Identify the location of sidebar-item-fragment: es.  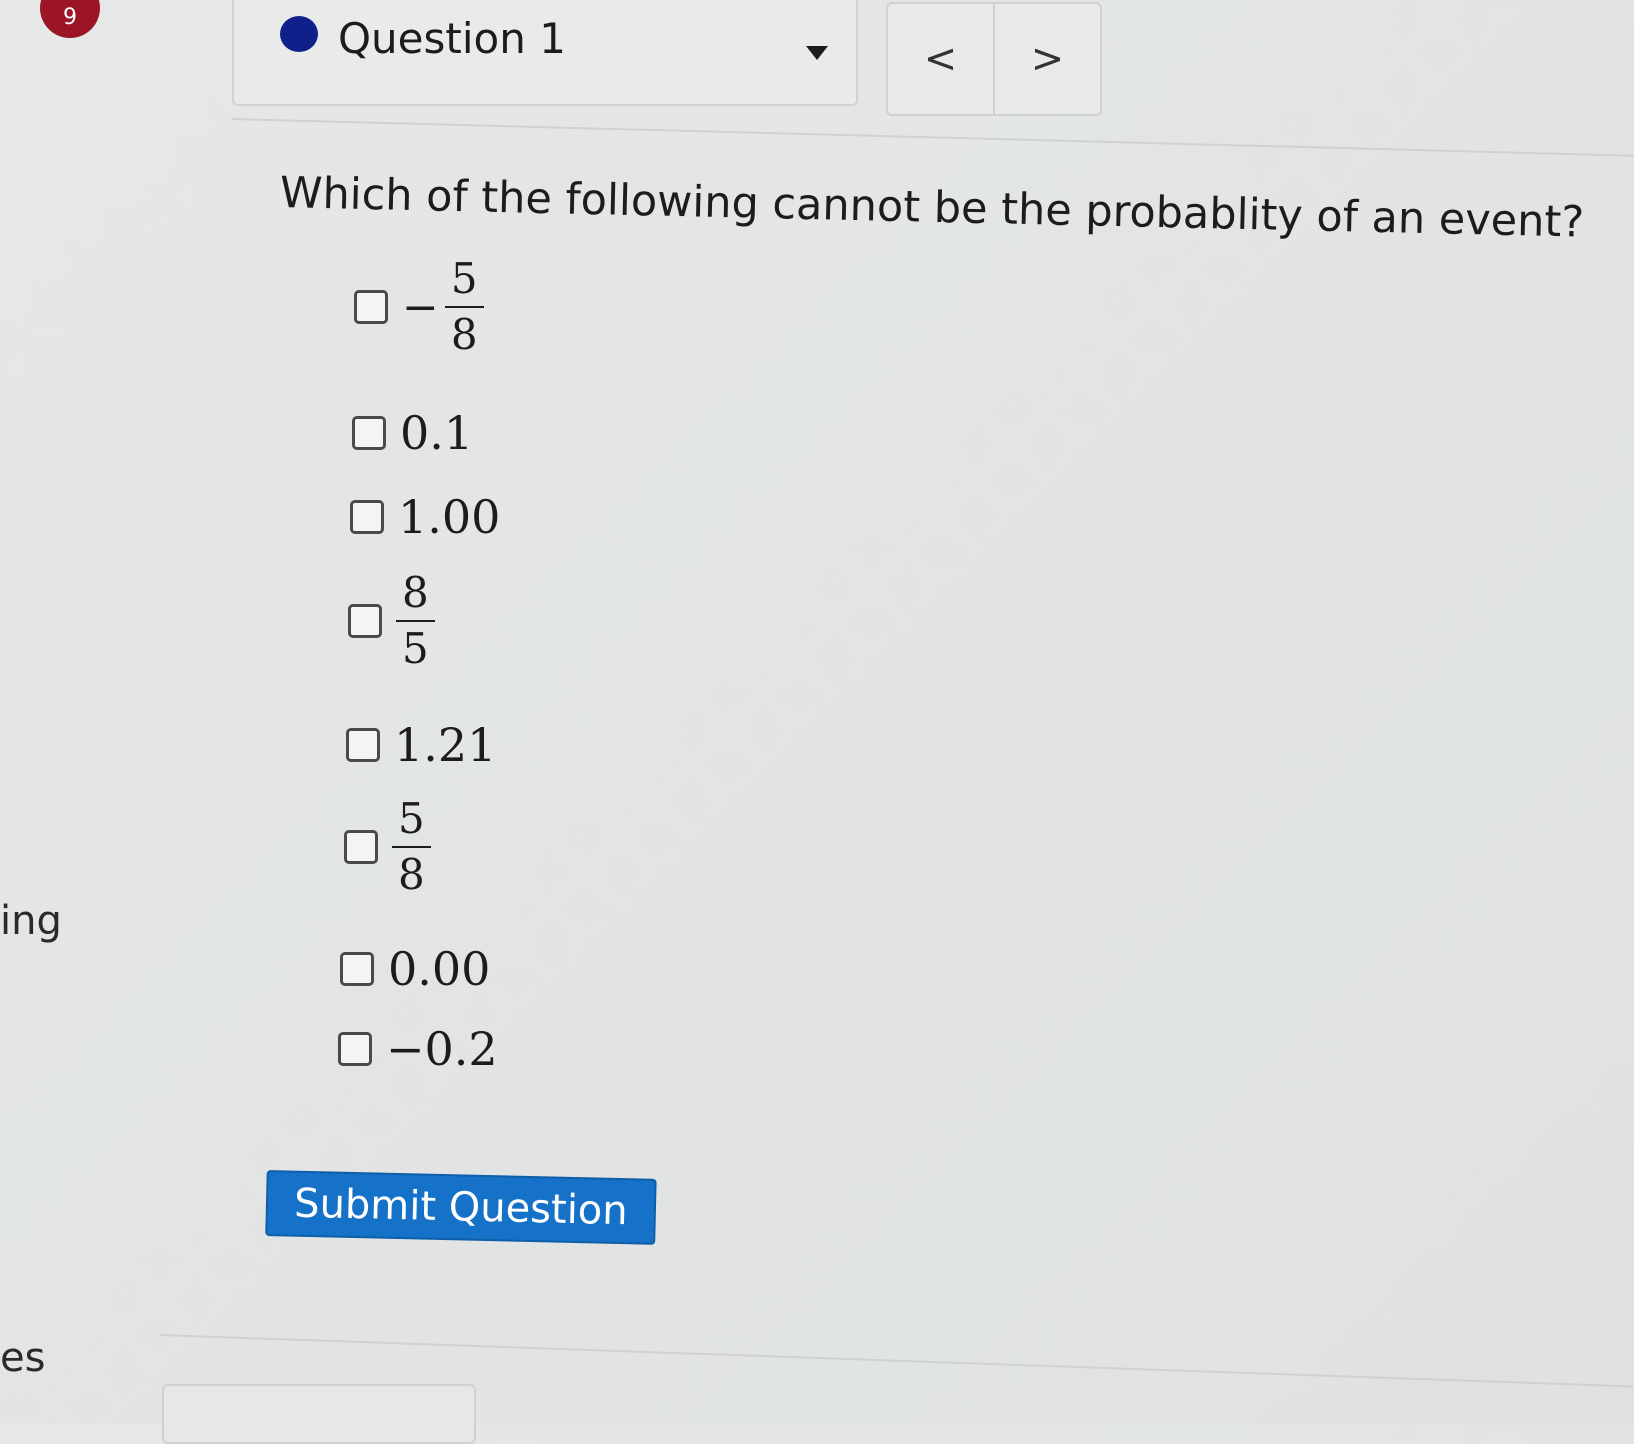
(22, 1358).